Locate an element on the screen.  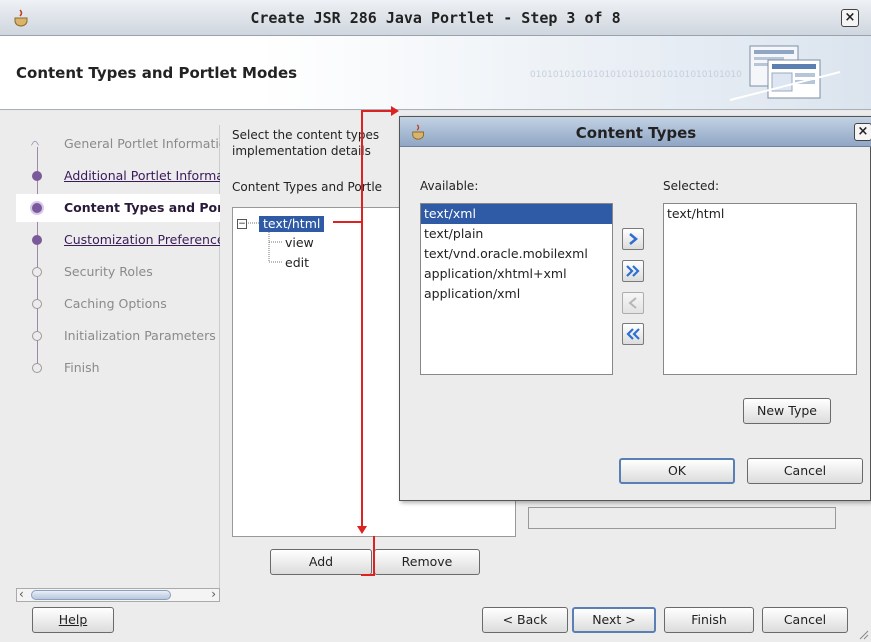
available-label: Available: is located at coordinates (449, 186).